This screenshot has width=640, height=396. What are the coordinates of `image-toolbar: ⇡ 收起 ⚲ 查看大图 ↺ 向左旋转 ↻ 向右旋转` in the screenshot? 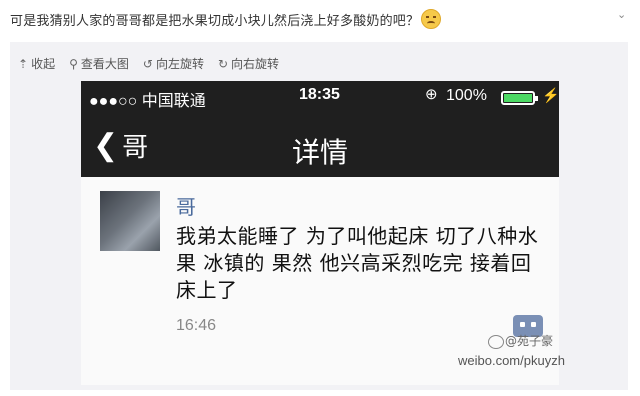 It's located at (148, 63).